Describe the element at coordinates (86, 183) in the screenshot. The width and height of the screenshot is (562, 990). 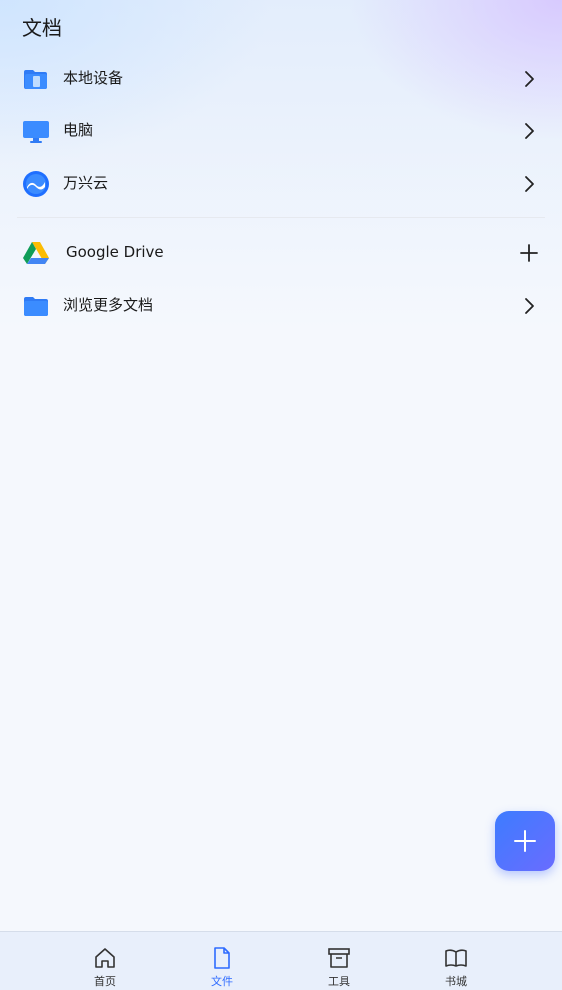
I see `location-label: 万兴云` at that location.